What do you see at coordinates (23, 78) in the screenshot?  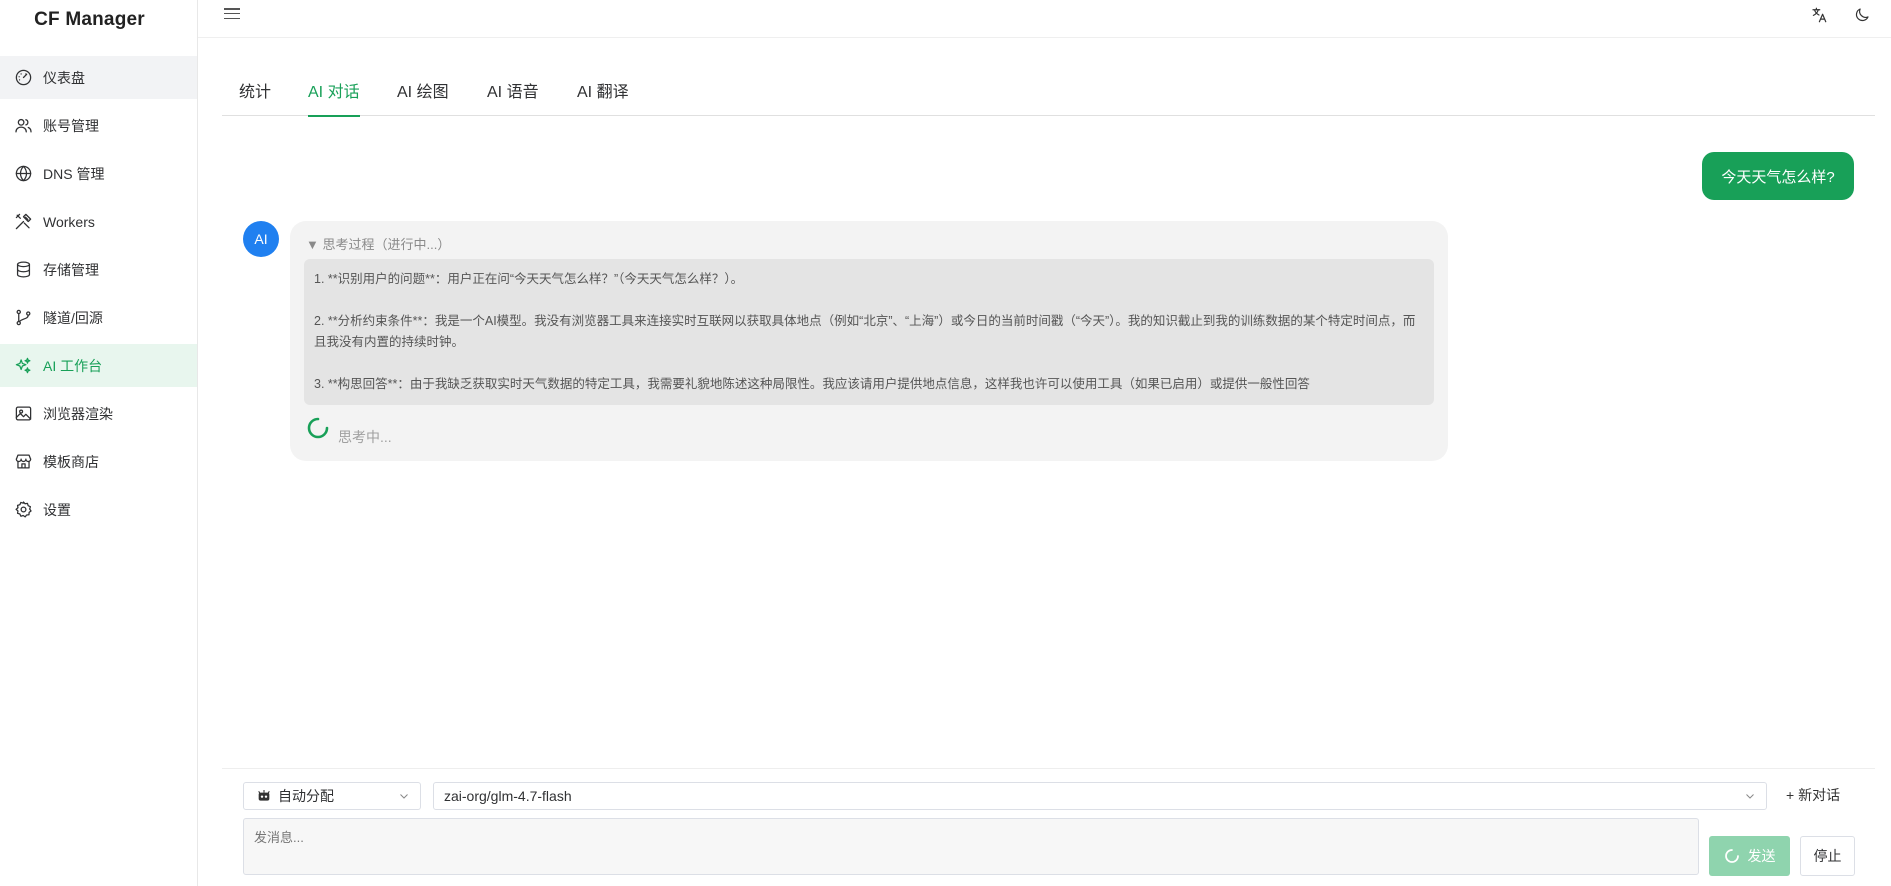 I see `dashboard-icon` at bounding box center [23, 78].